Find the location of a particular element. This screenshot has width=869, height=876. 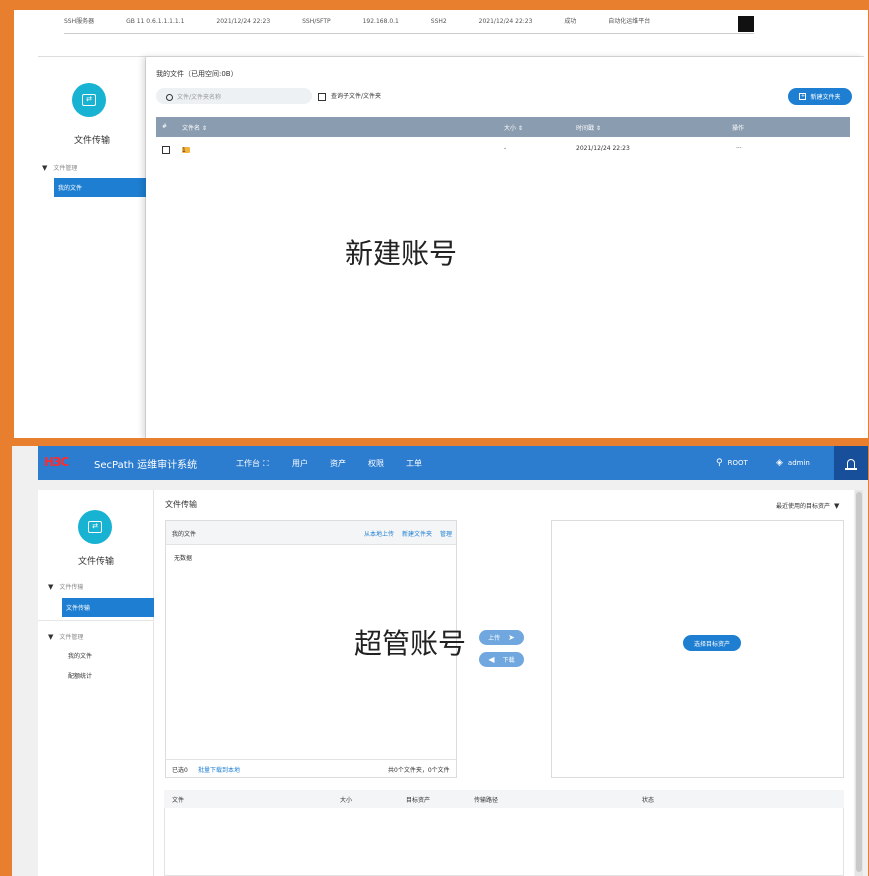

sidebar: ⇄ 文件传输 ▼ 文件传输 文件传输 ▼ 文件管理 我的文件 配额统计 is located at coordinates (96, 683).